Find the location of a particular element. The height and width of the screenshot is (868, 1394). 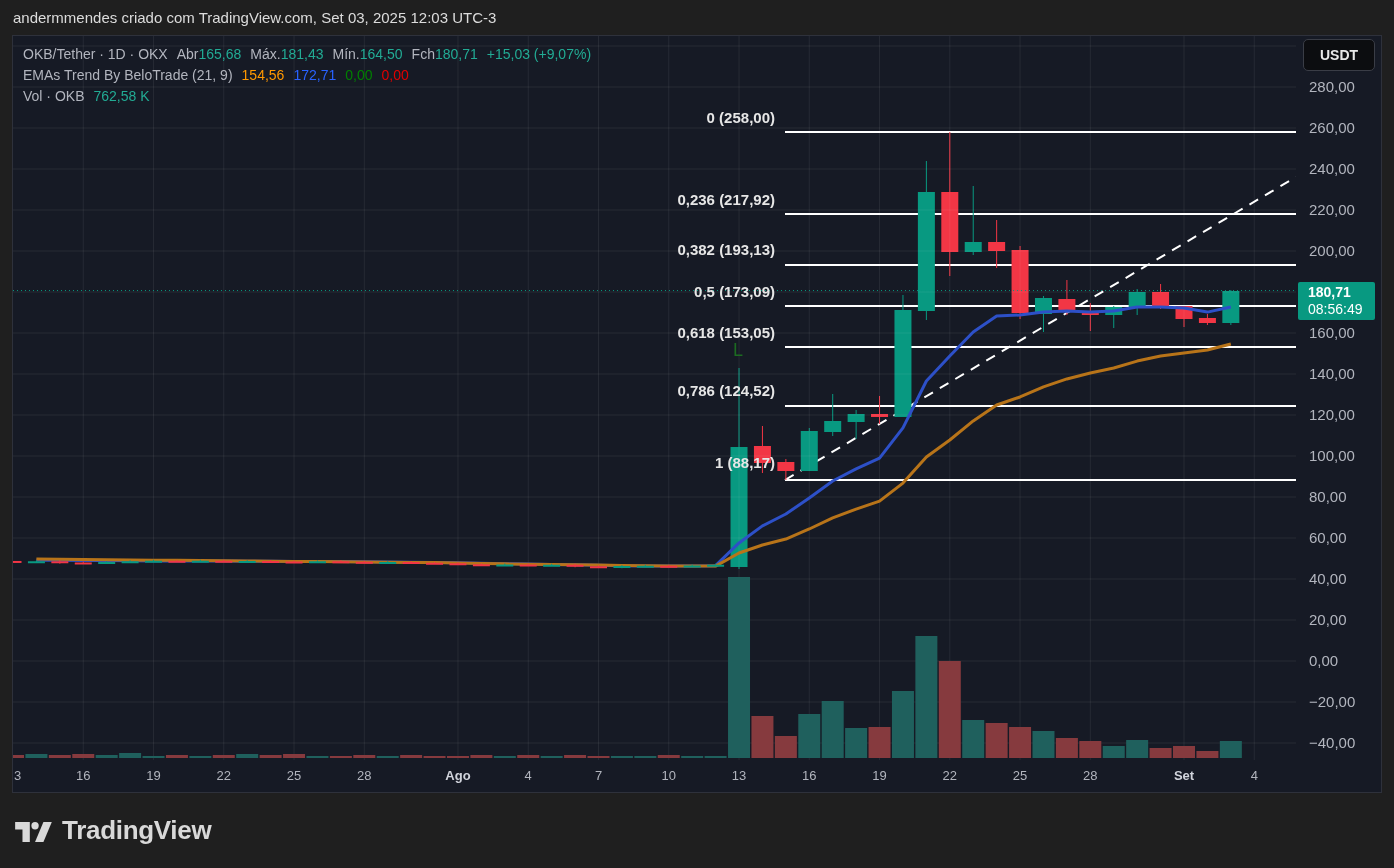

fib-level-label: 0,382 (193,13) is located at coordinates (726, 249).